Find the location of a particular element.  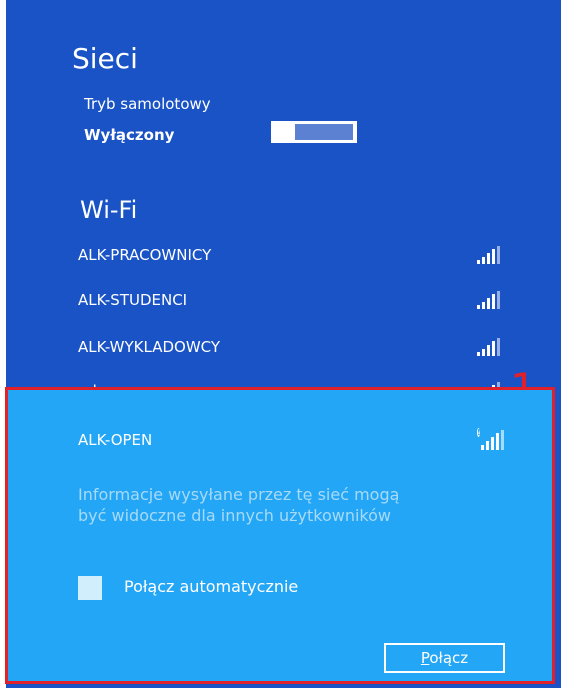

airplane-mode-toggle is located at coordinates (314, 132).